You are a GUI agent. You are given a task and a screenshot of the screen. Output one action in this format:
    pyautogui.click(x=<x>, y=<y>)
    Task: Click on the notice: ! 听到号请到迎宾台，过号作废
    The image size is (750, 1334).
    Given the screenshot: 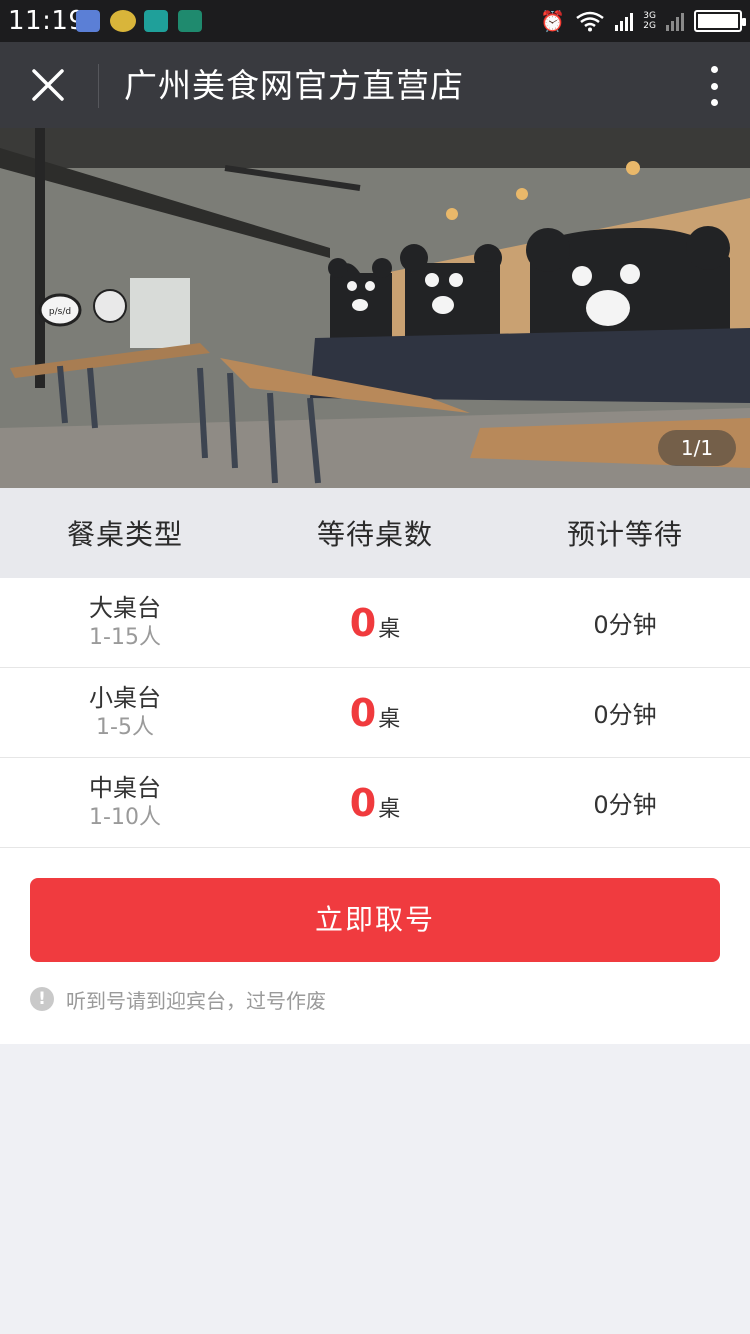 What is the action you would take?
    pyautogui.click(x=178, y=999)
    